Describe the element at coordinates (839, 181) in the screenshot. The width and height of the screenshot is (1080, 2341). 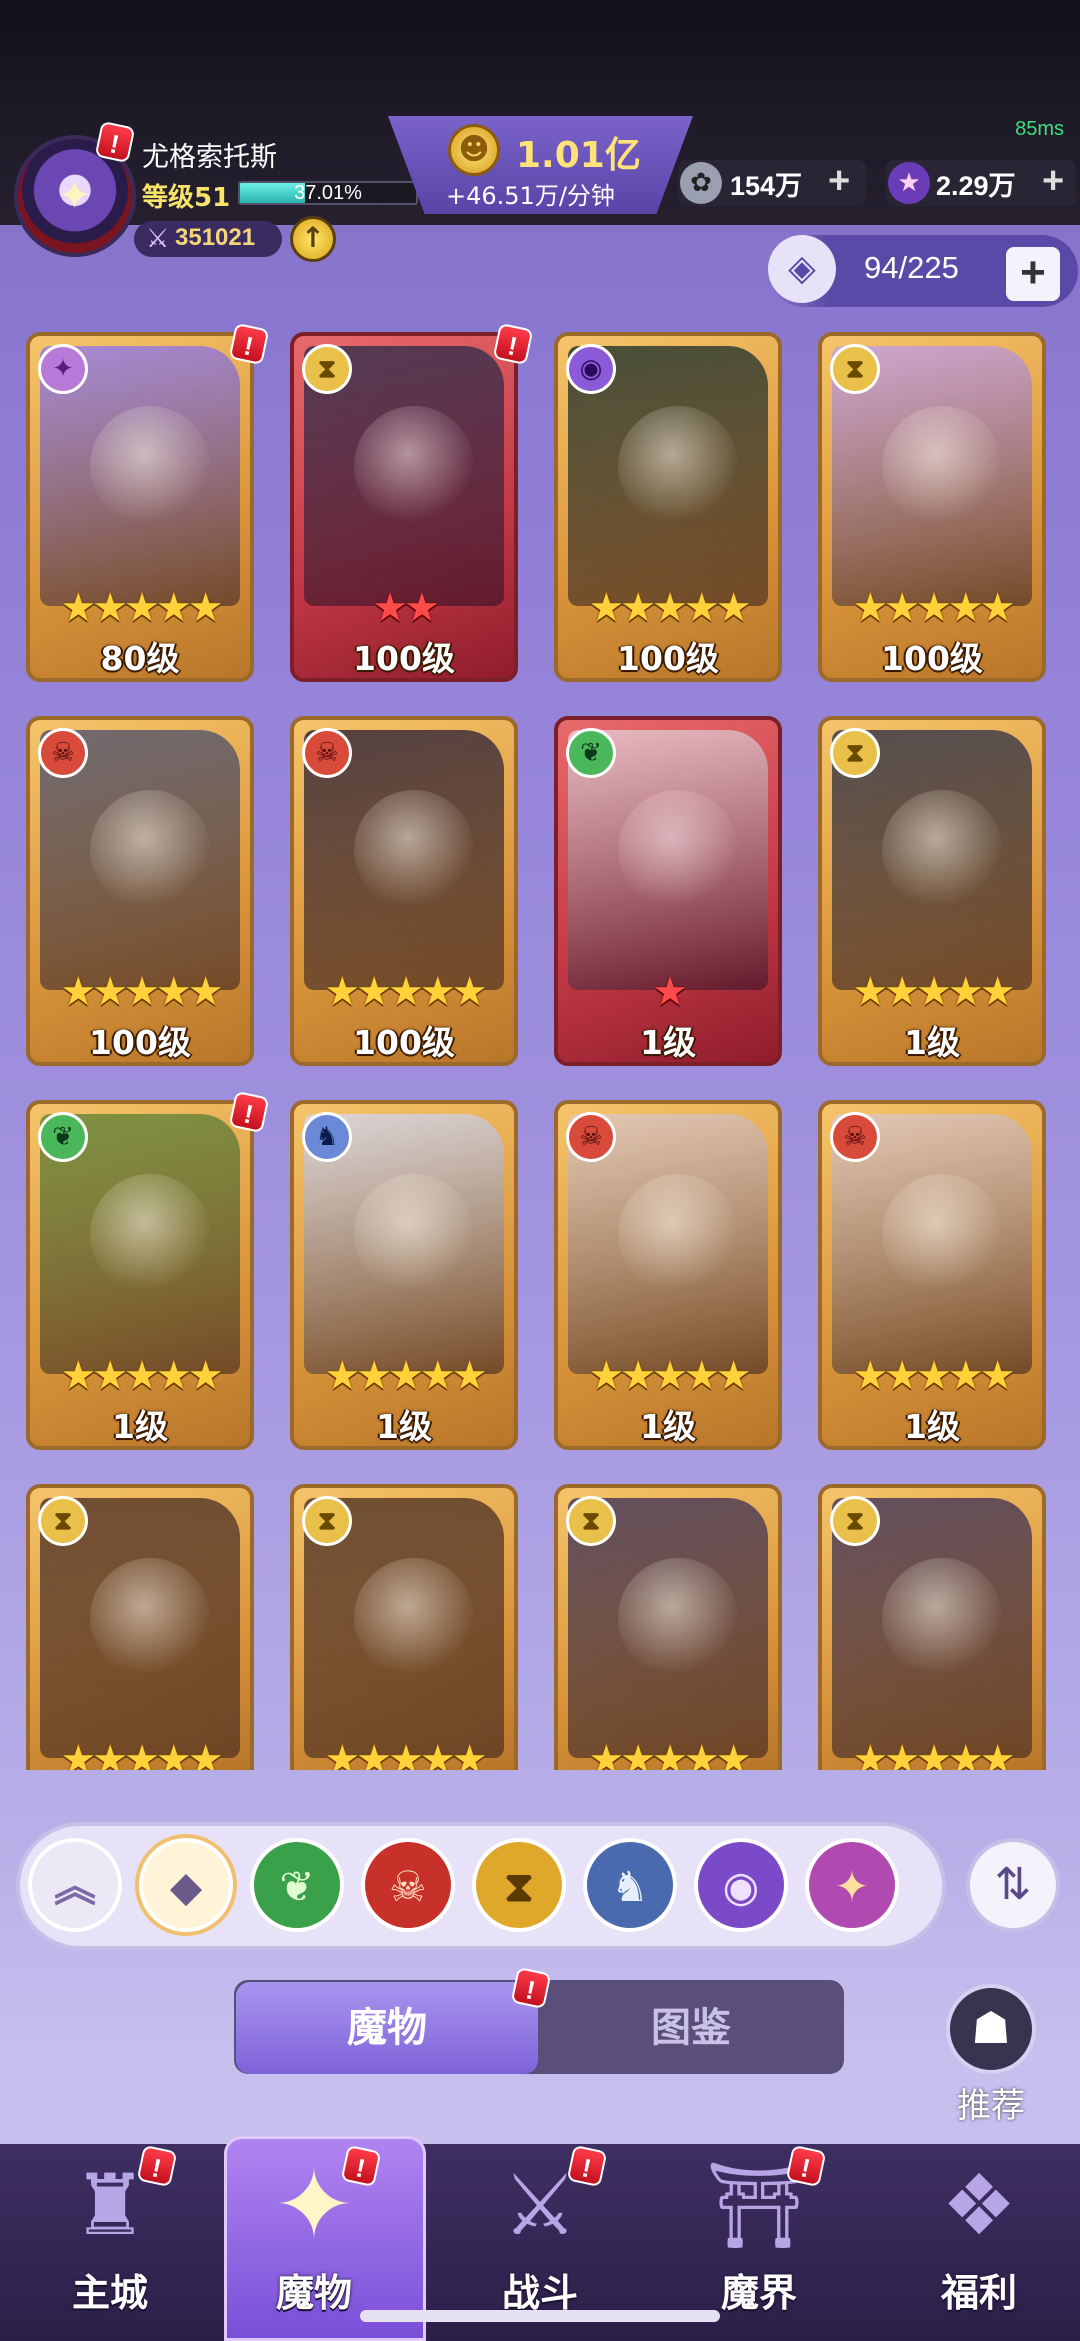
I see `silver-add-button: +` at that location.